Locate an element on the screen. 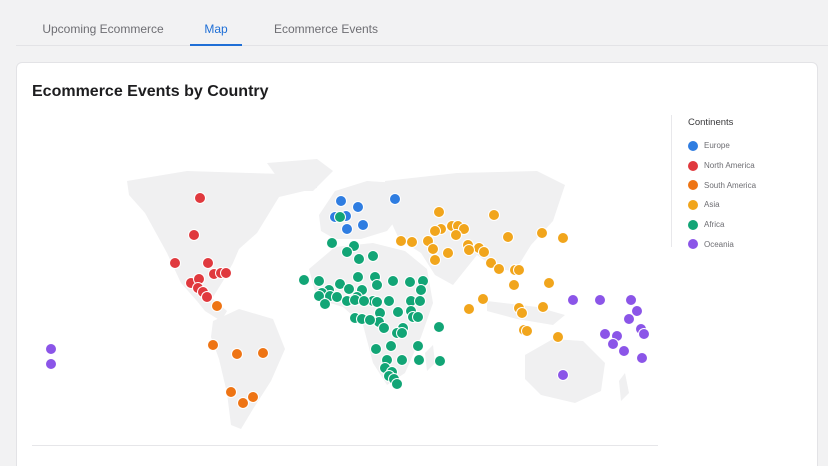  tab-upcoming-ecommerce-events: Upcoming Ecommerce Events is located at coordinates (103, 47).